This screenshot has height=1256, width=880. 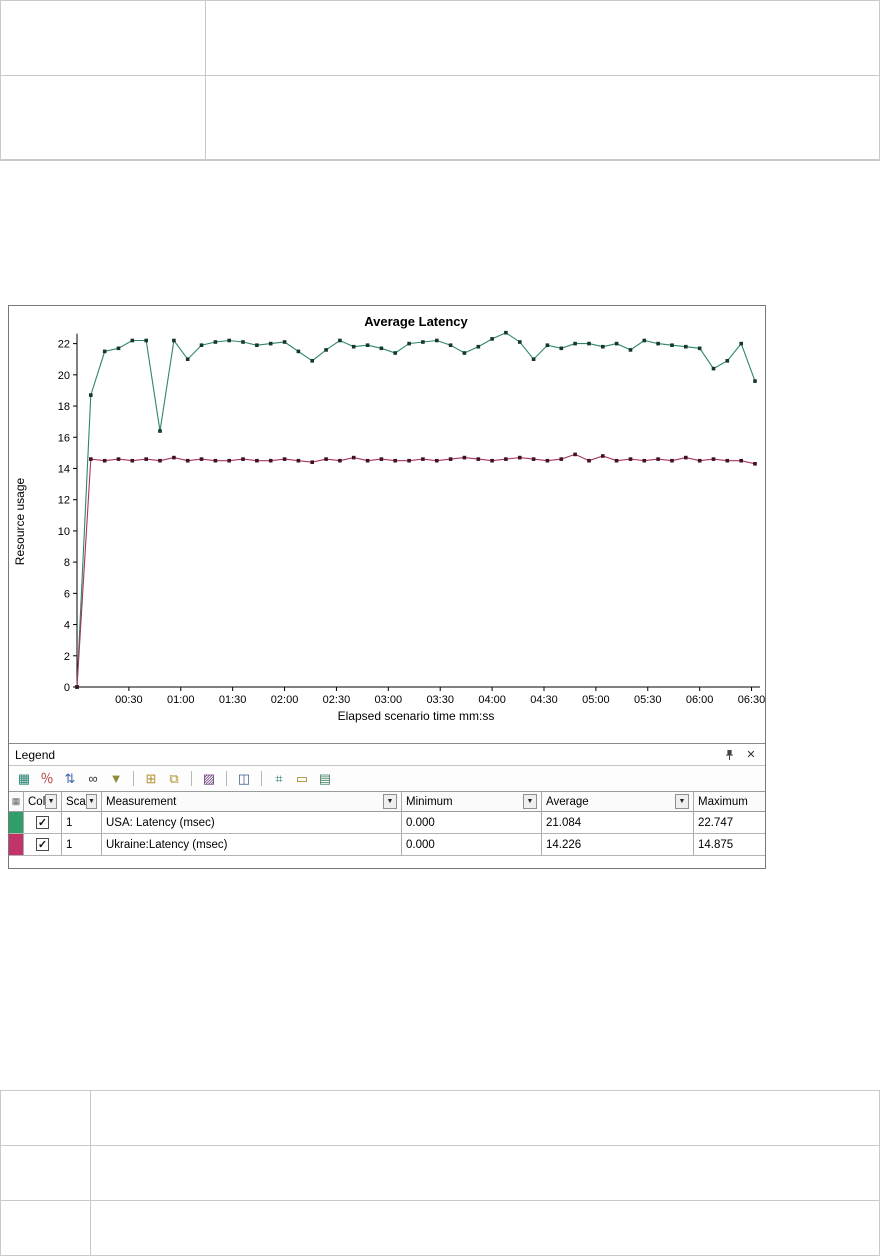 I want to click on row-selector-icon: ▦, so click(x=16, y=801).